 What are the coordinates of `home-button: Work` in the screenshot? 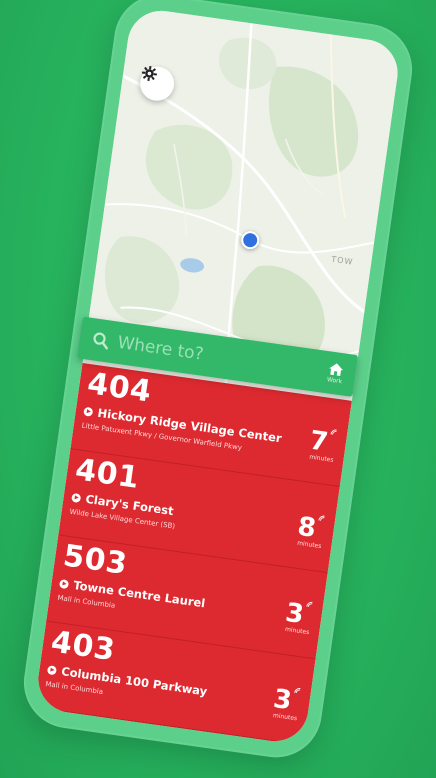 It's located at (335, 373).